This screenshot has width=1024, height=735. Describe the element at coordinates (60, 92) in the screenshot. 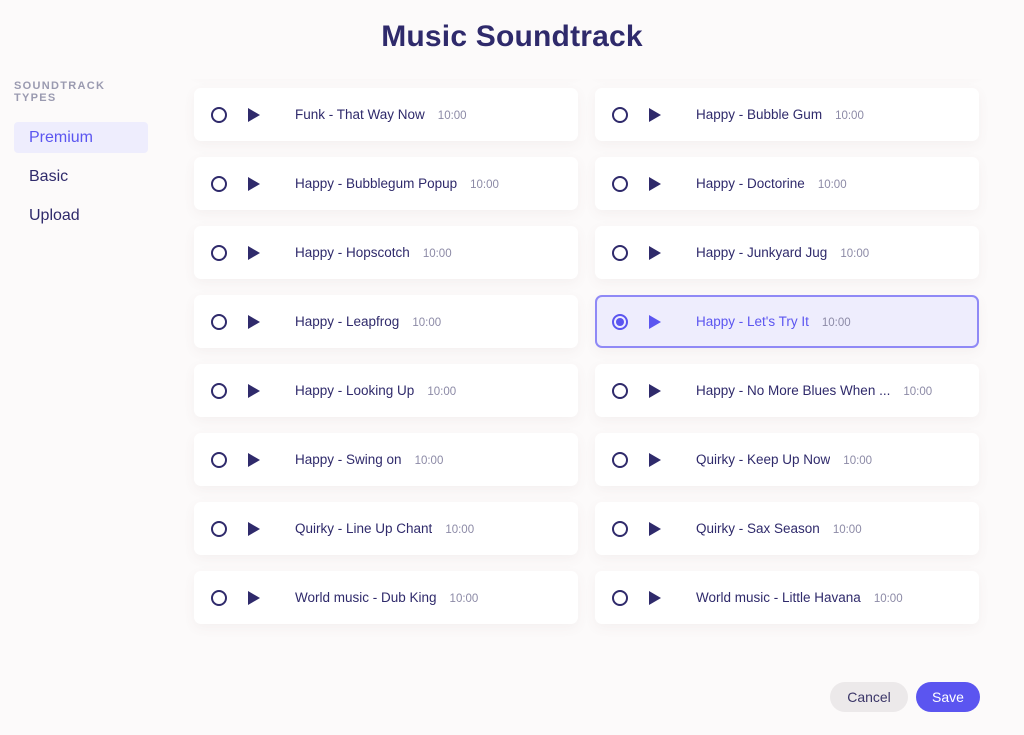

I see `sidebar-heading: SOUNDTRACK TYPES` at that location.